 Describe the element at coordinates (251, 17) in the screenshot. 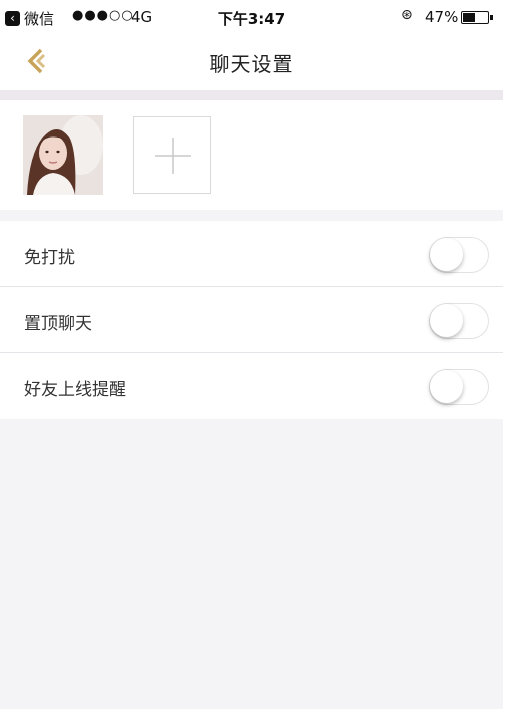

I see `status-bar: ‹ 微信 ●●●○○ 4G 下午3:47 ⊛ 47%` at that location.